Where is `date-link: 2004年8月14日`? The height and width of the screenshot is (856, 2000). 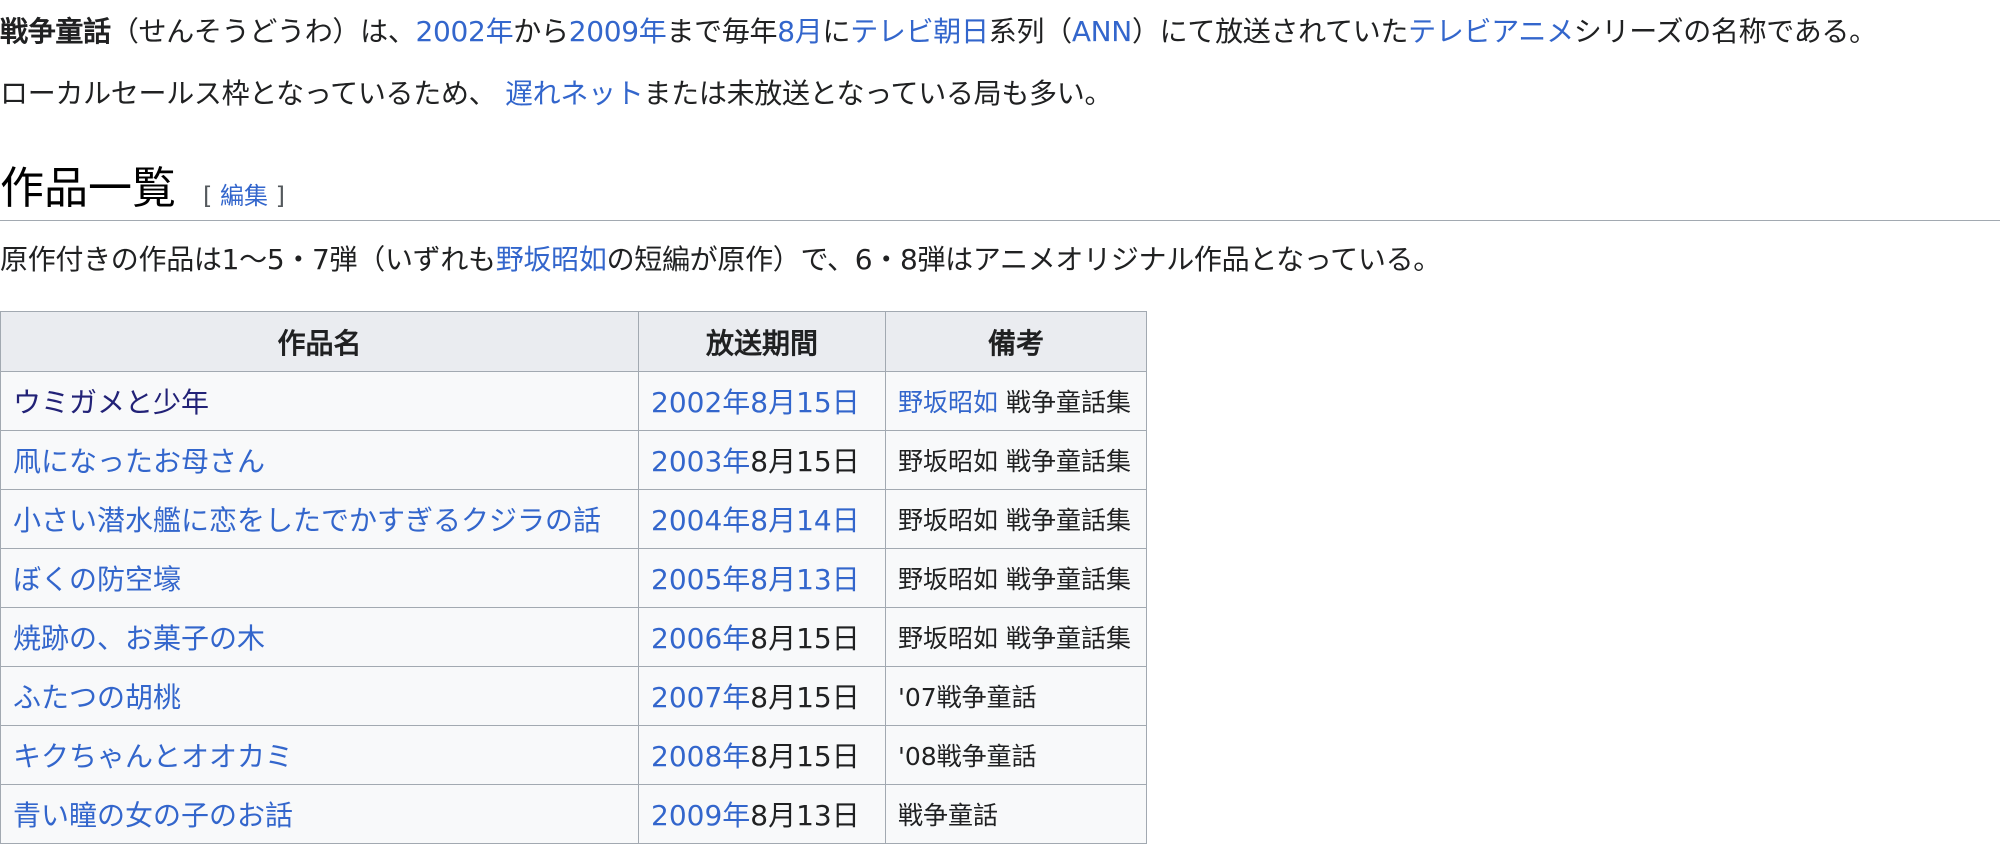
date-link: 2004年8月14日 is located at coordinates (755, 520).